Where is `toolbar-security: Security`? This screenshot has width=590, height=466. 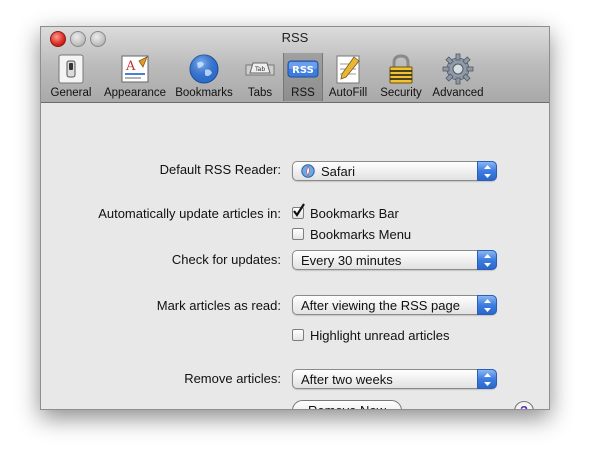 toolbar-security: Security is located at coordinates (401, 77).